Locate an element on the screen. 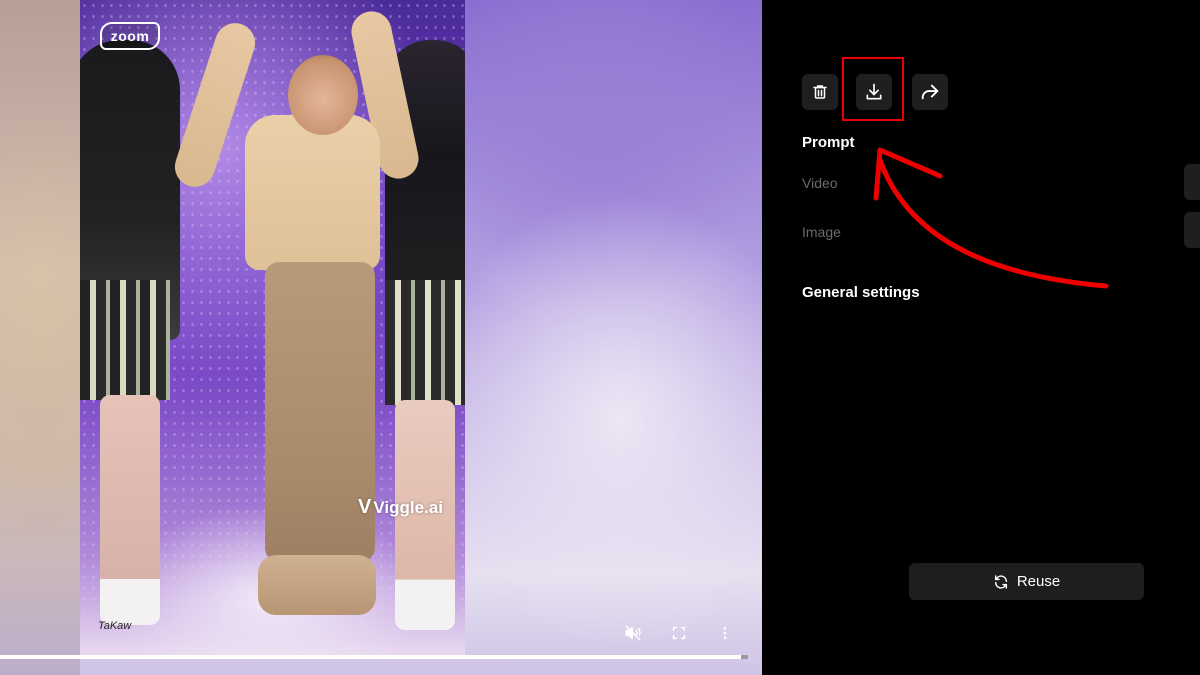 The width and height of the screenshot is (1200, 675). video-controls is located at coordinates (679, 633).